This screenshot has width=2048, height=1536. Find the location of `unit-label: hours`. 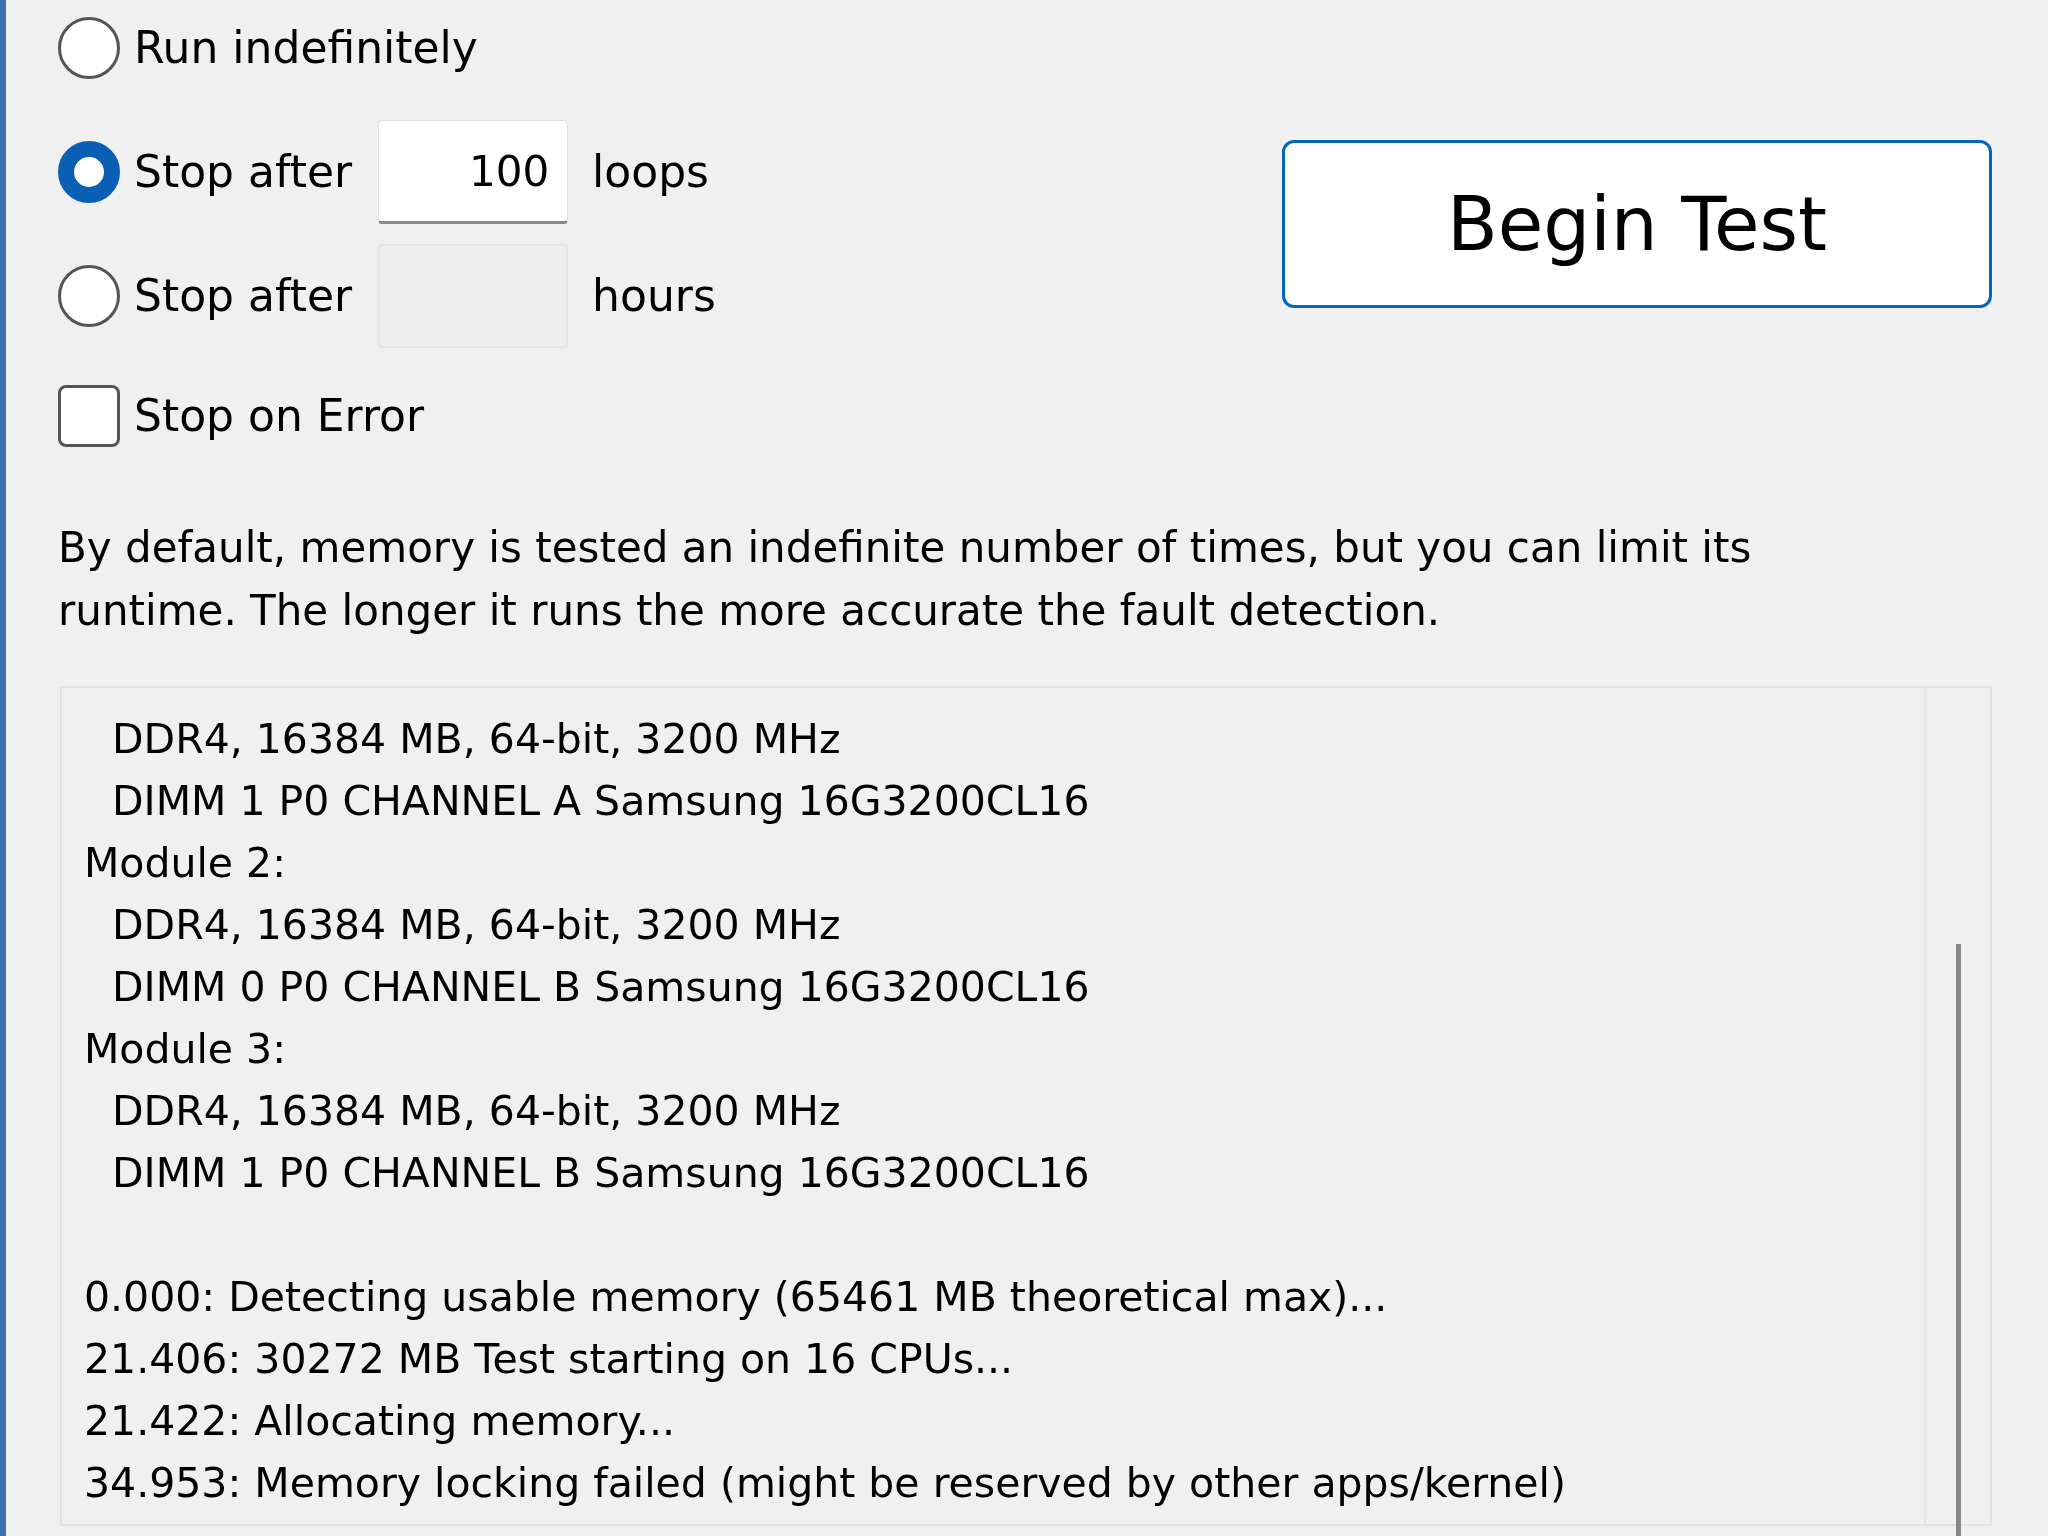

unit-label: hours is located at coordinates (654, 296).